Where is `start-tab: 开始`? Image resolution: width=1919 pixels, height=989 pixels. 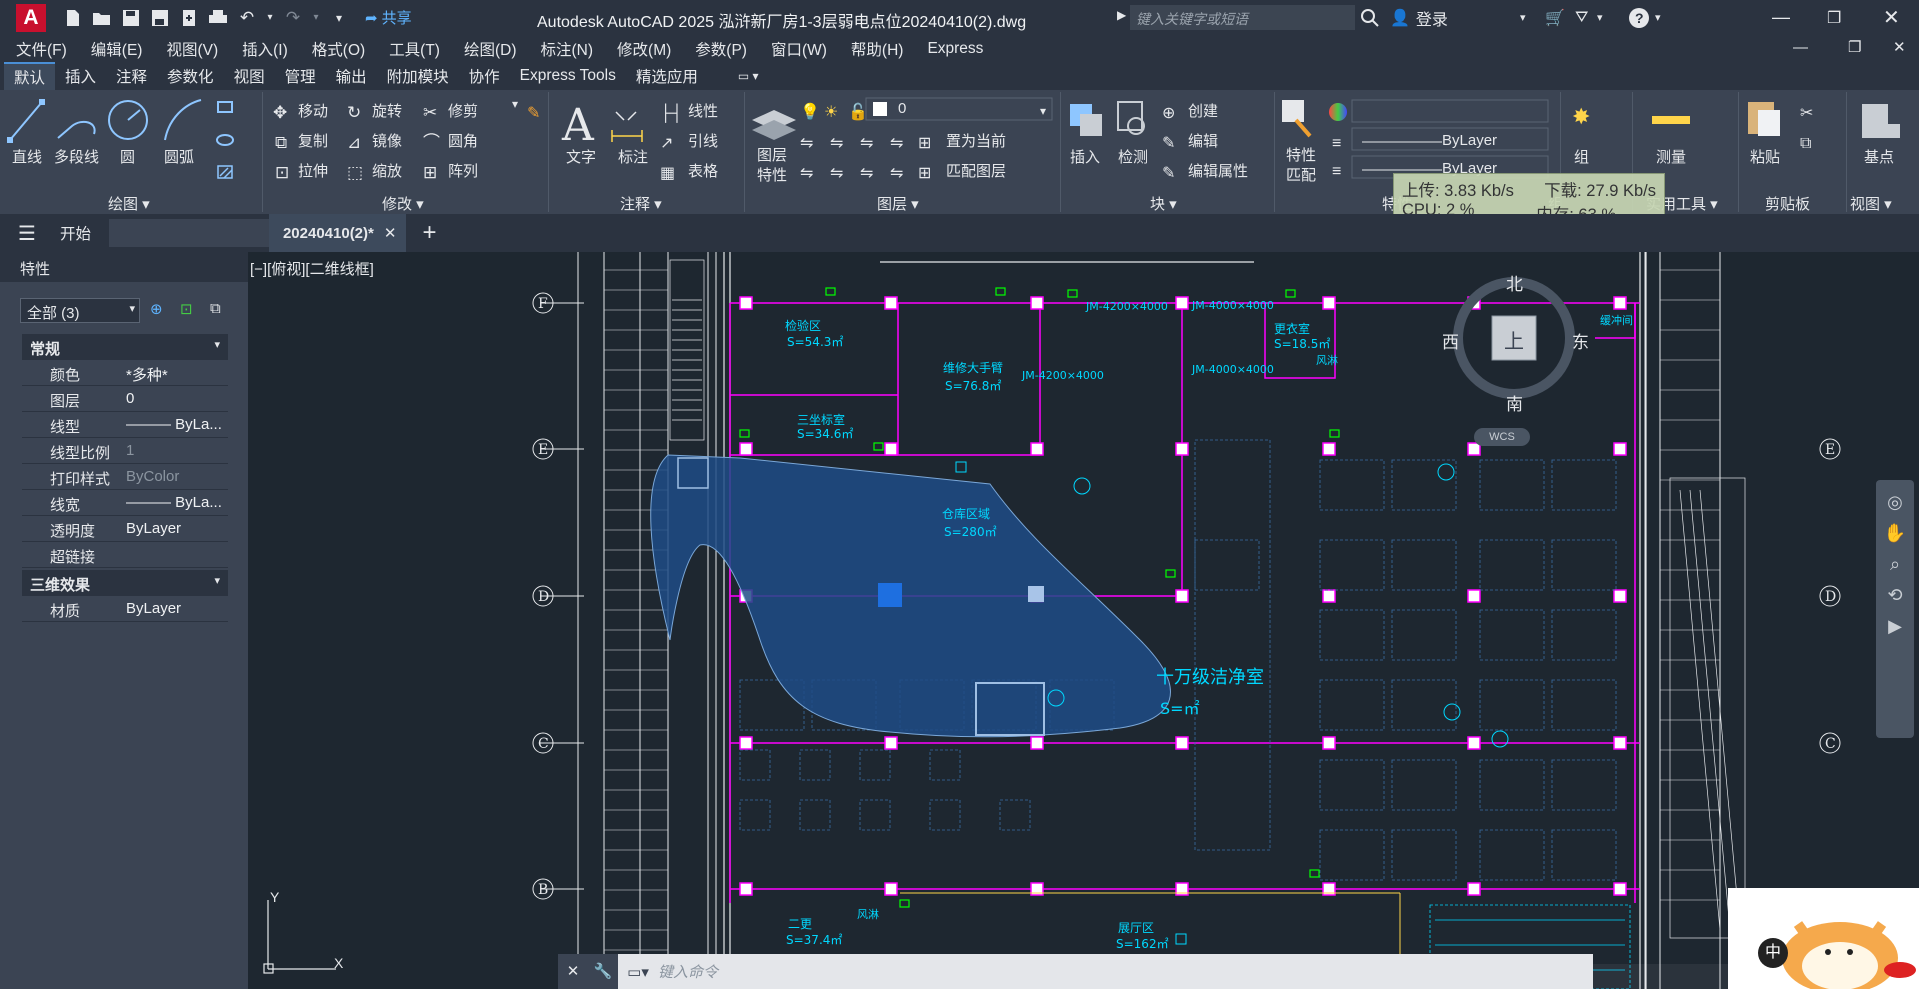
start-tab: 开始 is located at coordinates (75, 233).